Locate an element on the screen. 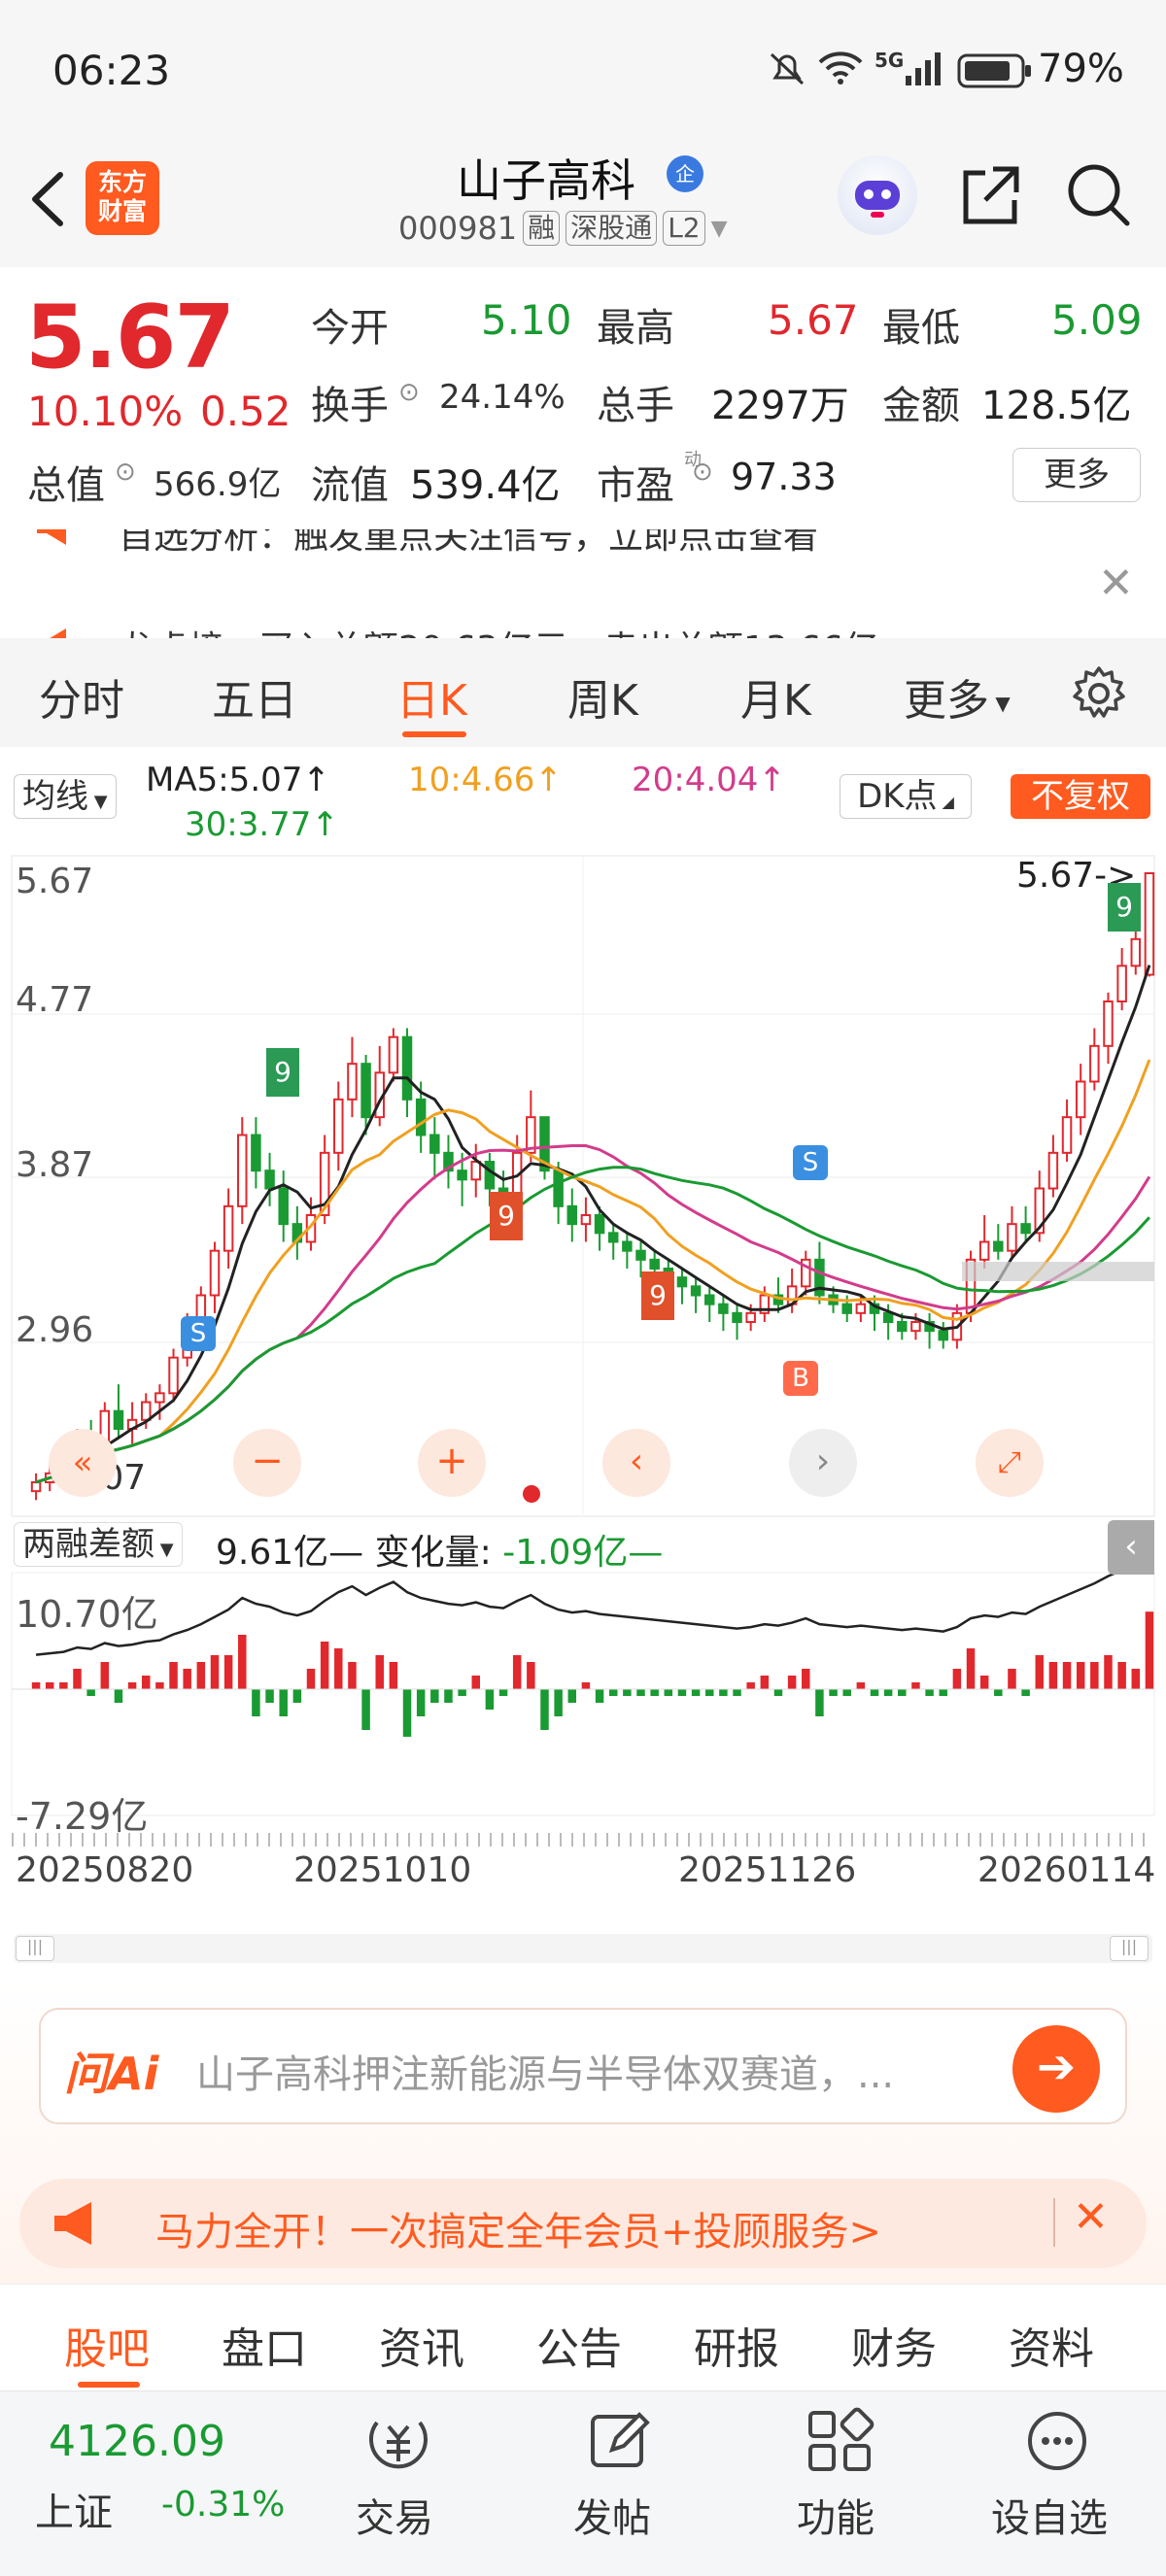 This screenshot has height=2576, width=1166. date-label-4: 20260114 is located at coordinates (1066, 1870).